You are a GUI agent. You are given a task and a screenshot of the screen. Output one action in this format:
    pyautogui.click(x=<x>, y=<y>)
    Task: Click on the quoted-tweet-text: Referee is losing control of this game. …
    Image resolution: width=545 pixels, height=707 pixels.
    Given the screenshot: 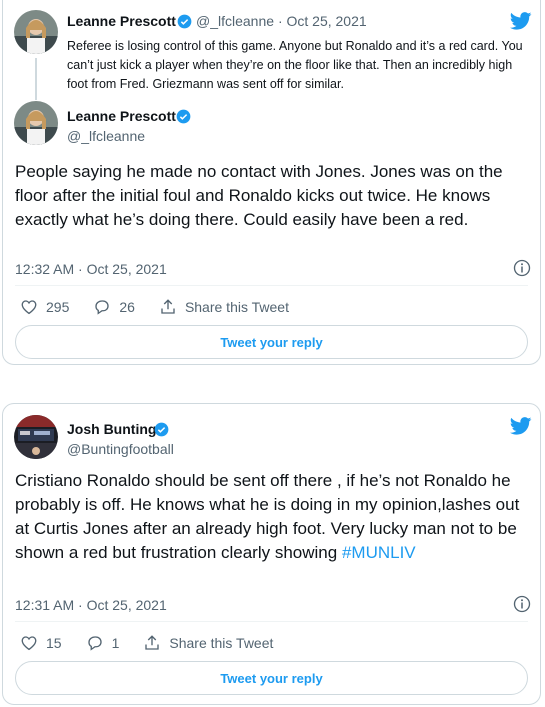 What is the action you would take?
    pyautogui.click(x=295, y=65)
    